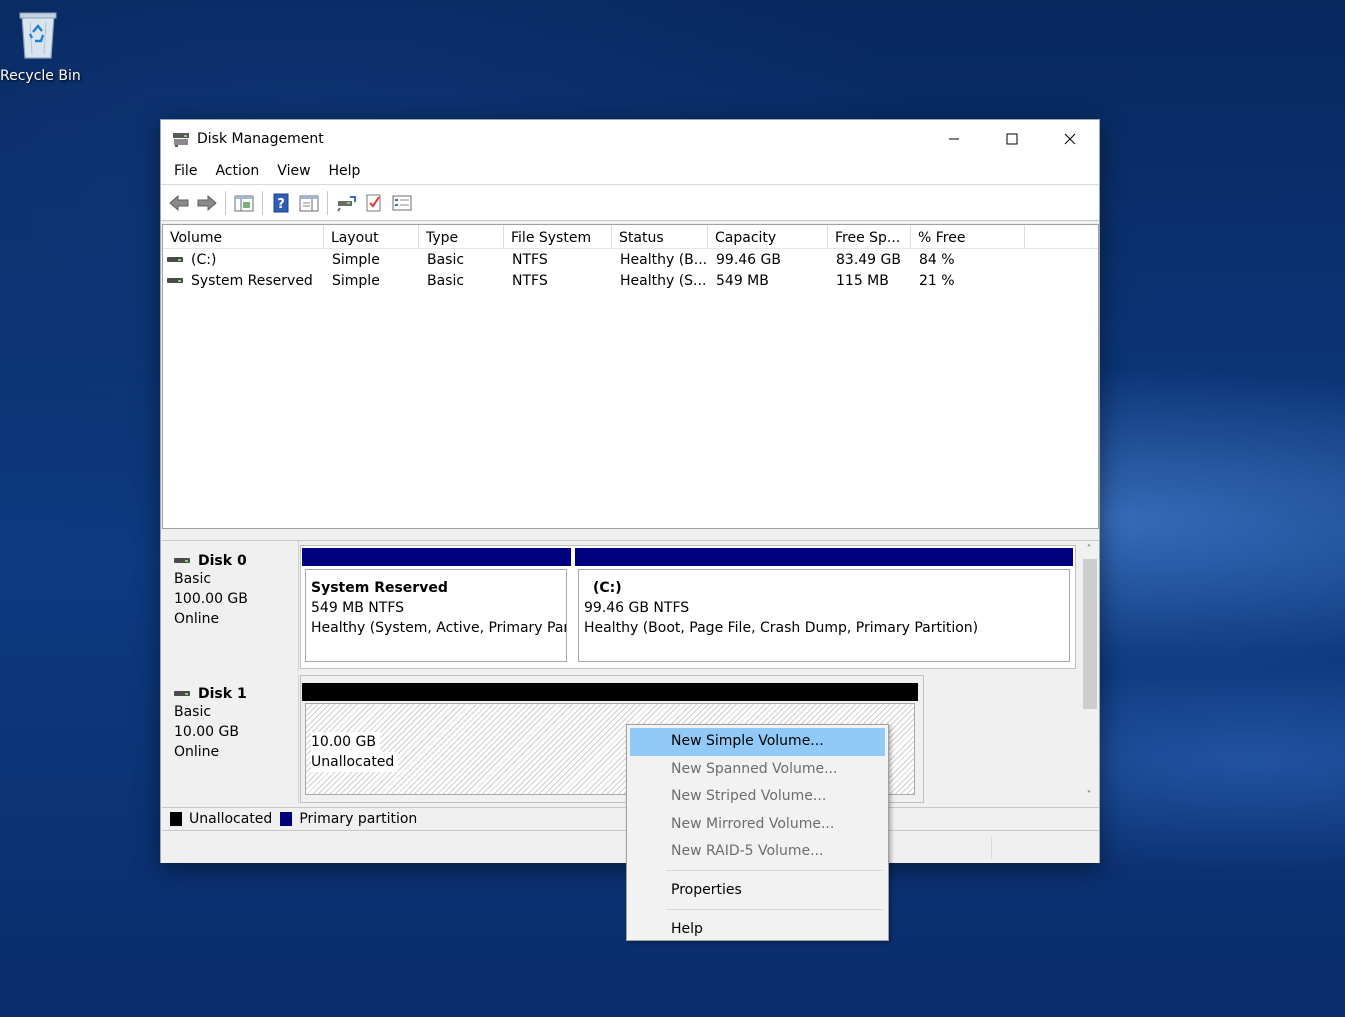  I want to click on window-title: Disk Management, so click(260, 138).